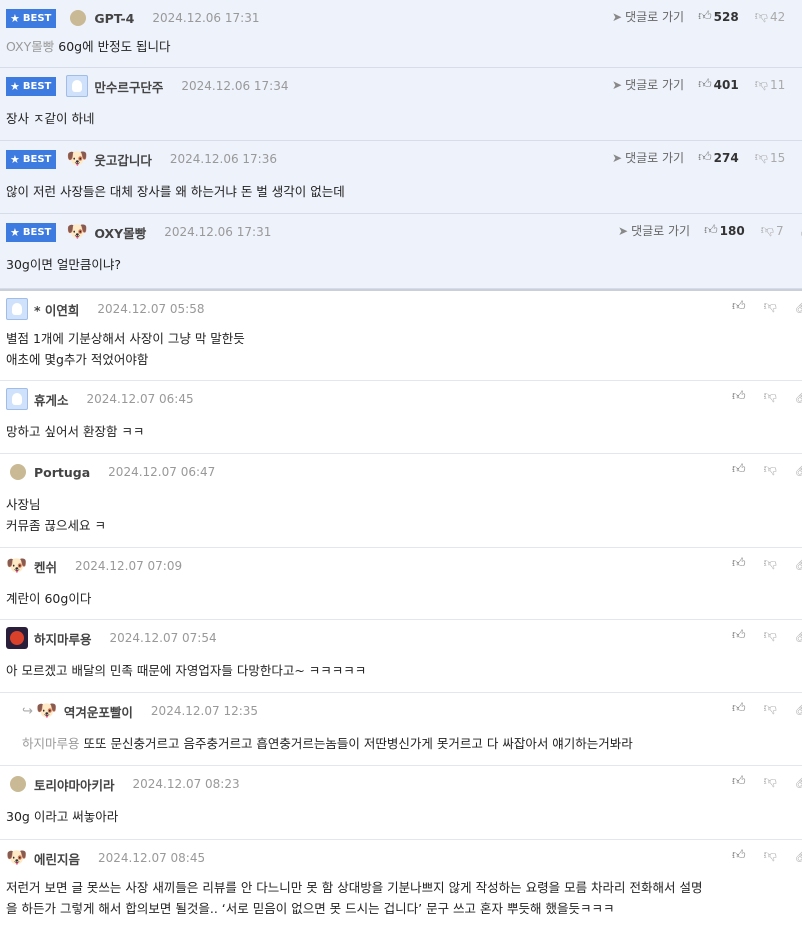  I want to click on comment-author: OXY몰빵, so click(120, 232).